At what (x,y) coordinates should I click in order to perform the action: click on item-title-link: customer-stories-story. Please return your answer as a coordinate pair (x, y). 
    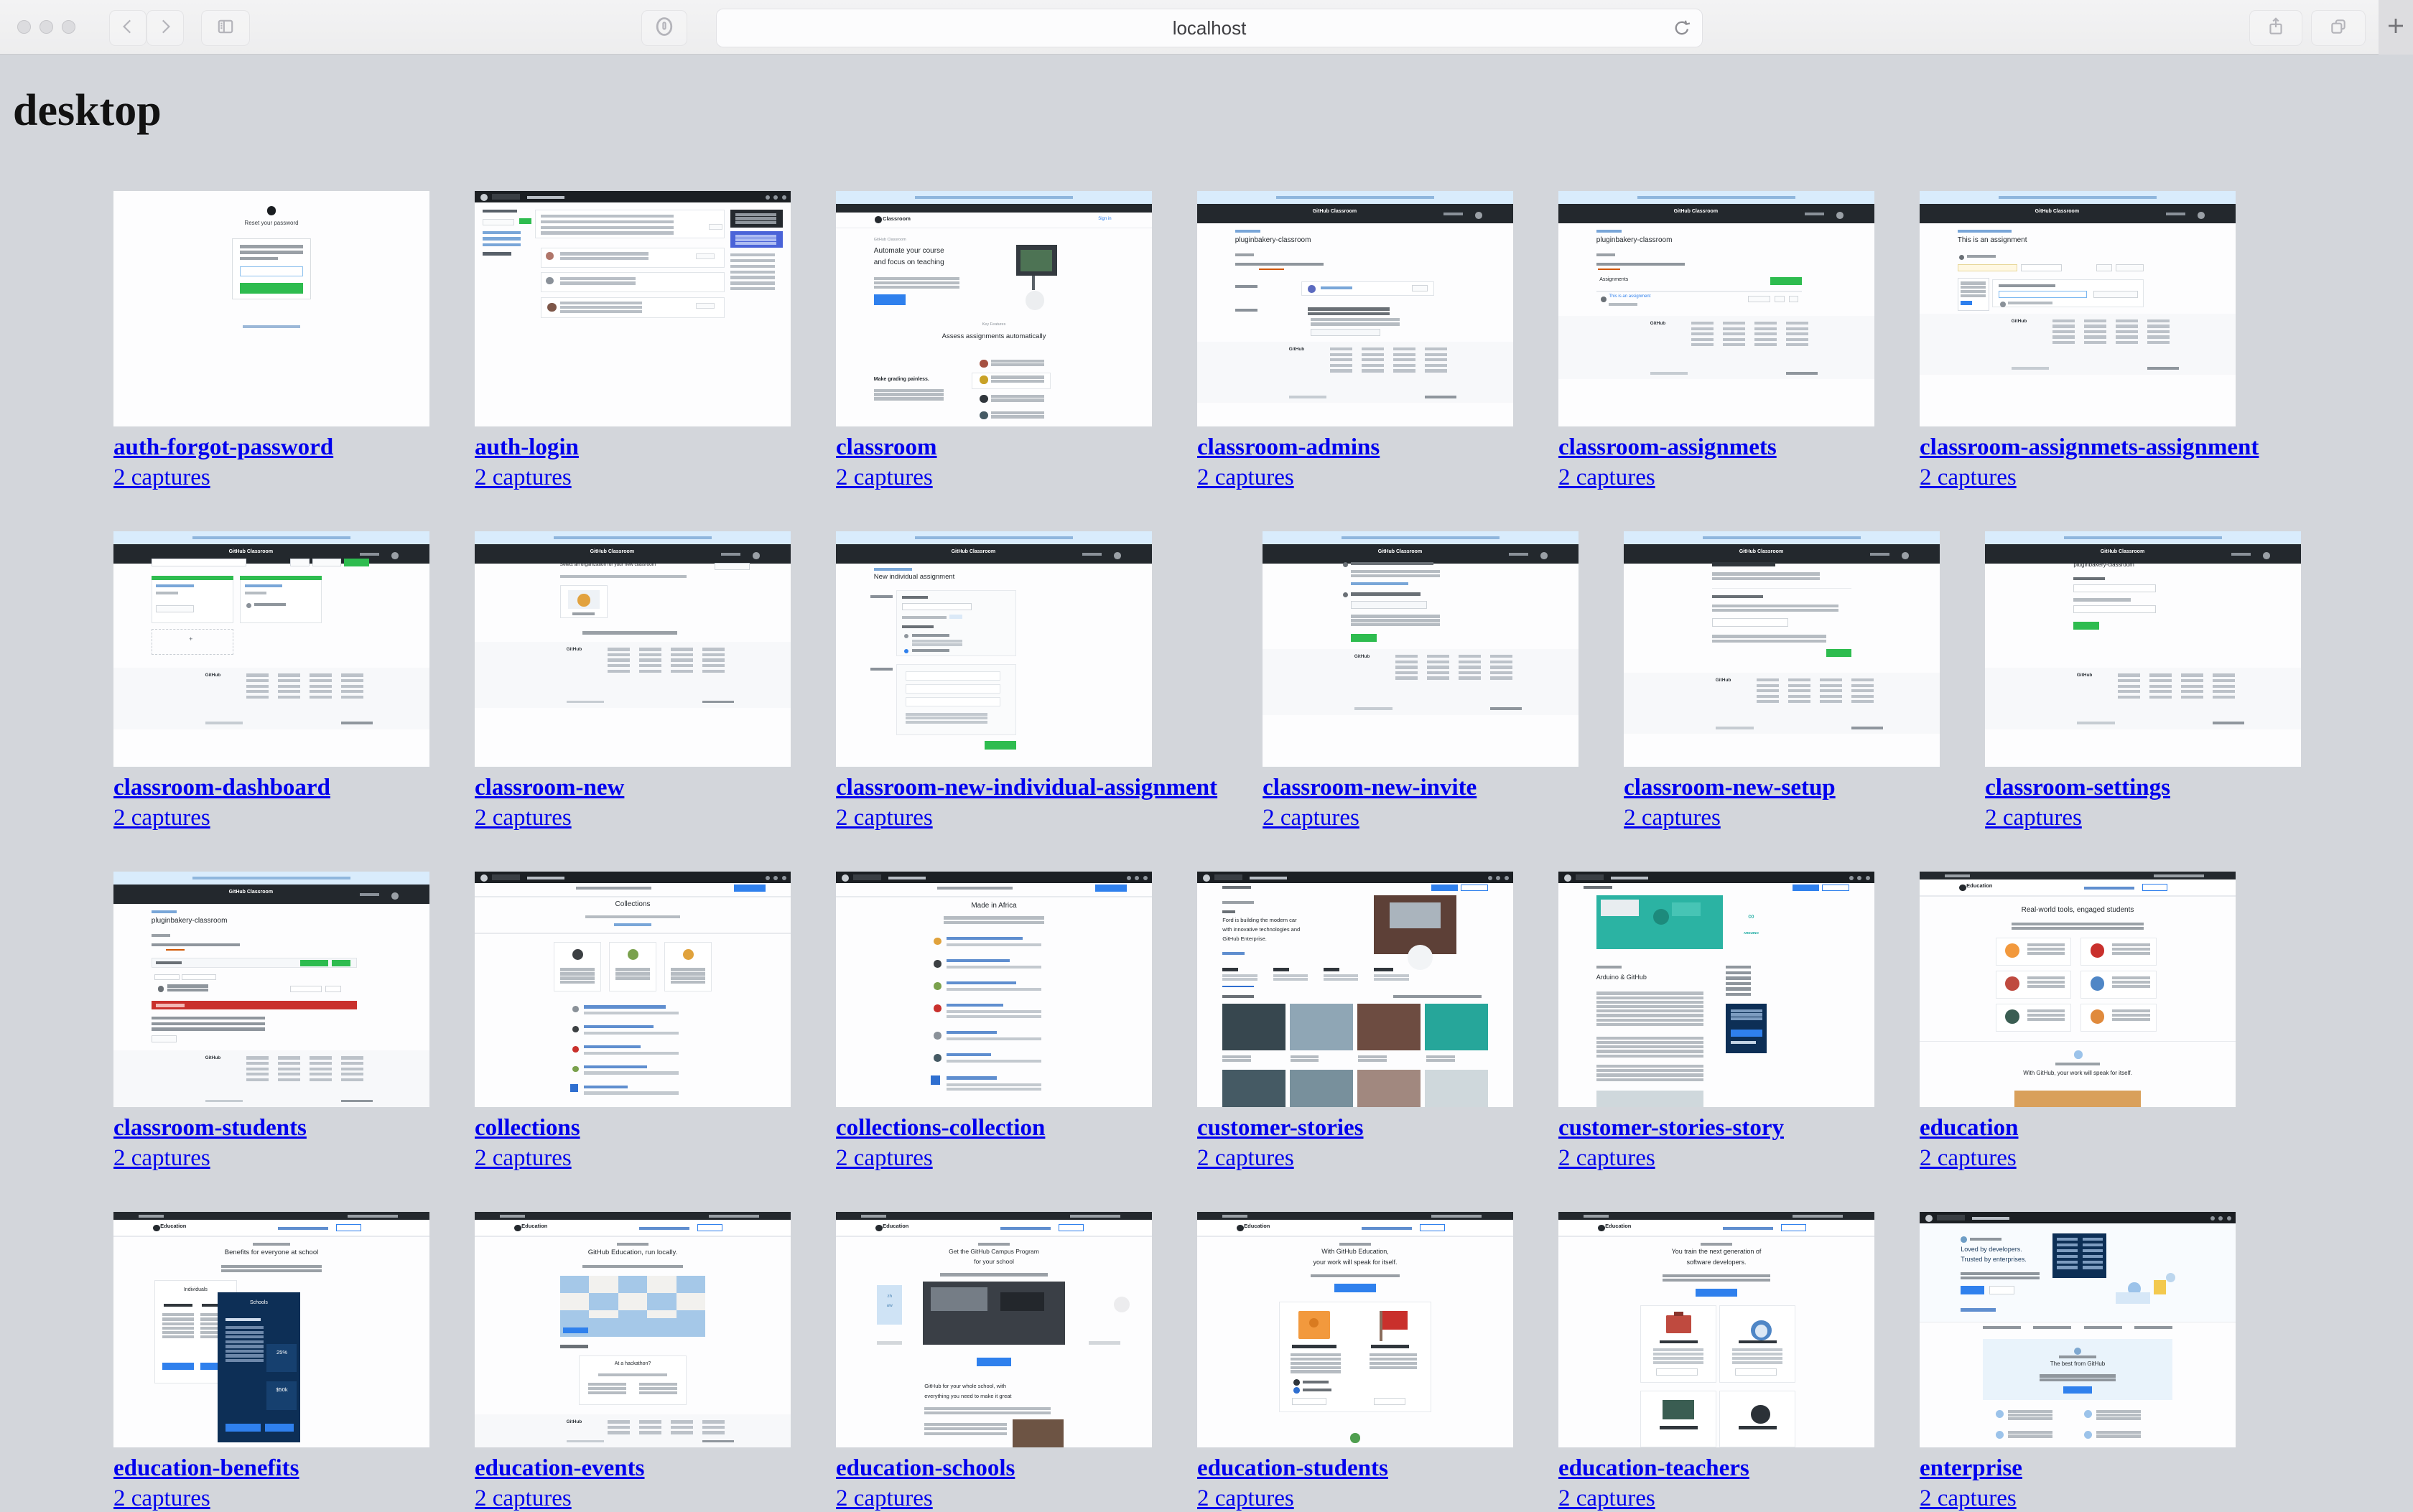
    Looking at the image, I should click on (1671, 1128).